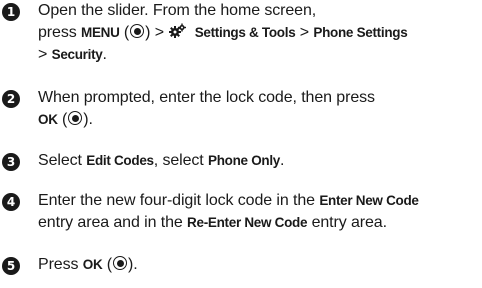 This screenshot has height=288, width=482. I want to click on settings-tools-label: Settings & Tools, so click(245, 32).